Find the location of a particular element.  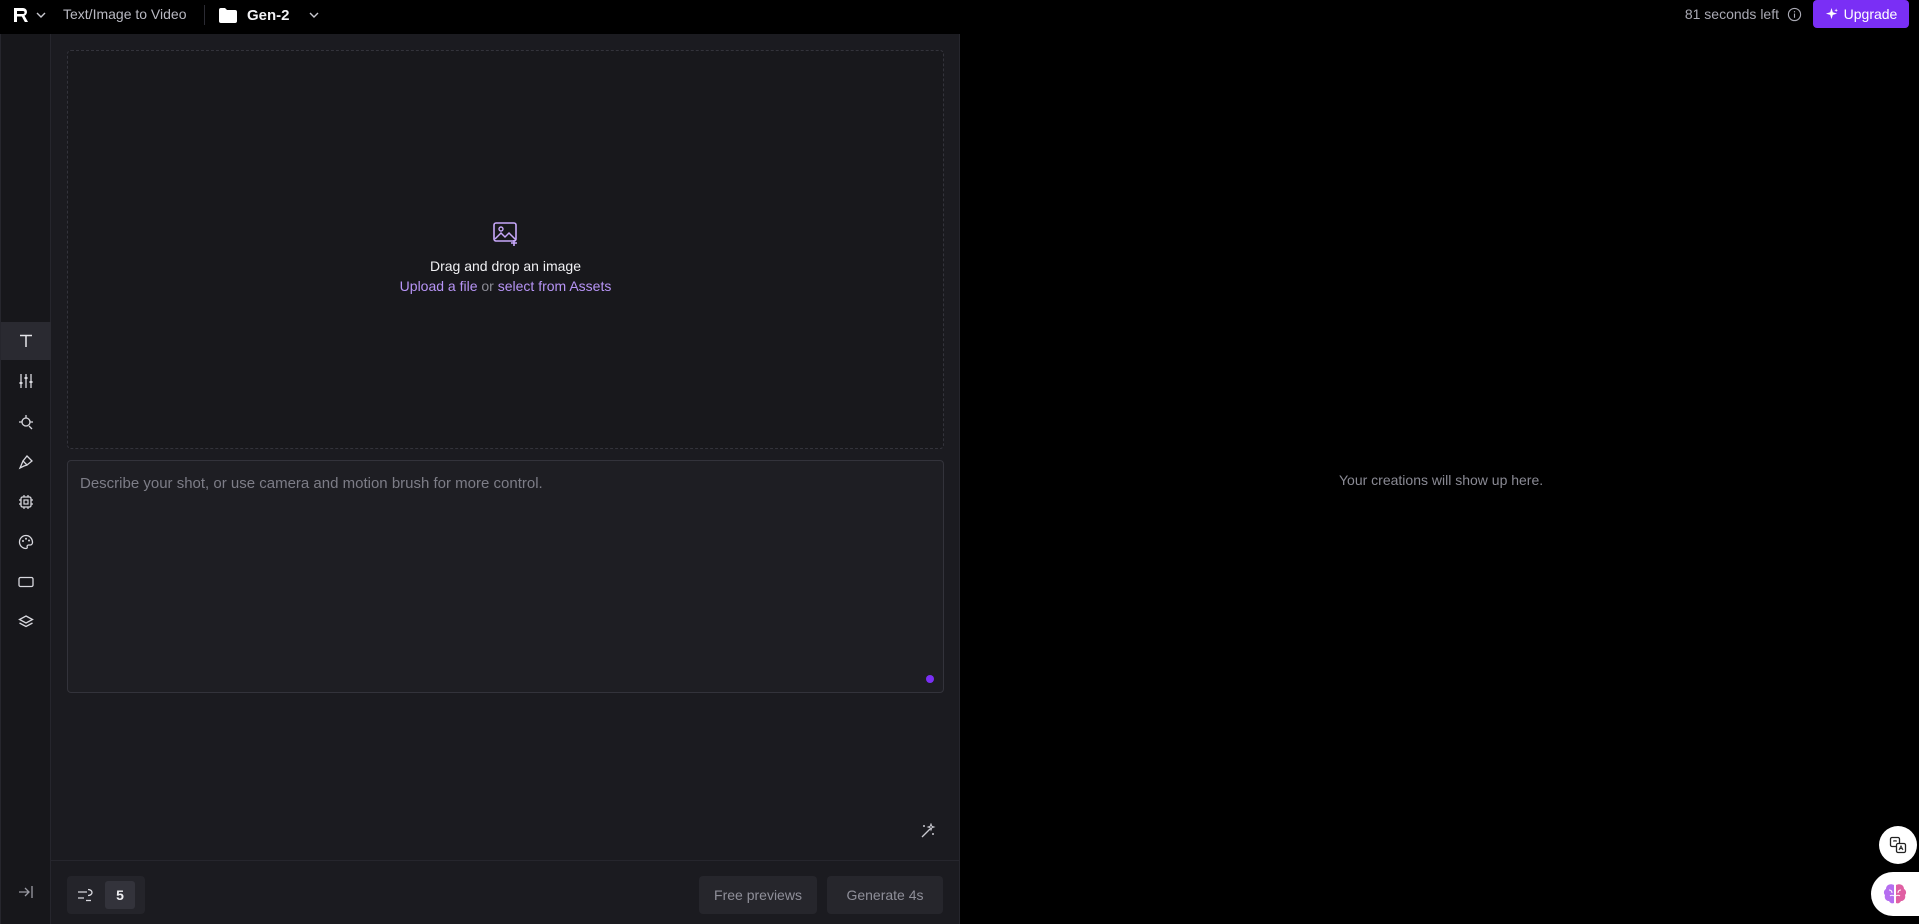

runway-logo-icon is located at coordinates (21, 15).